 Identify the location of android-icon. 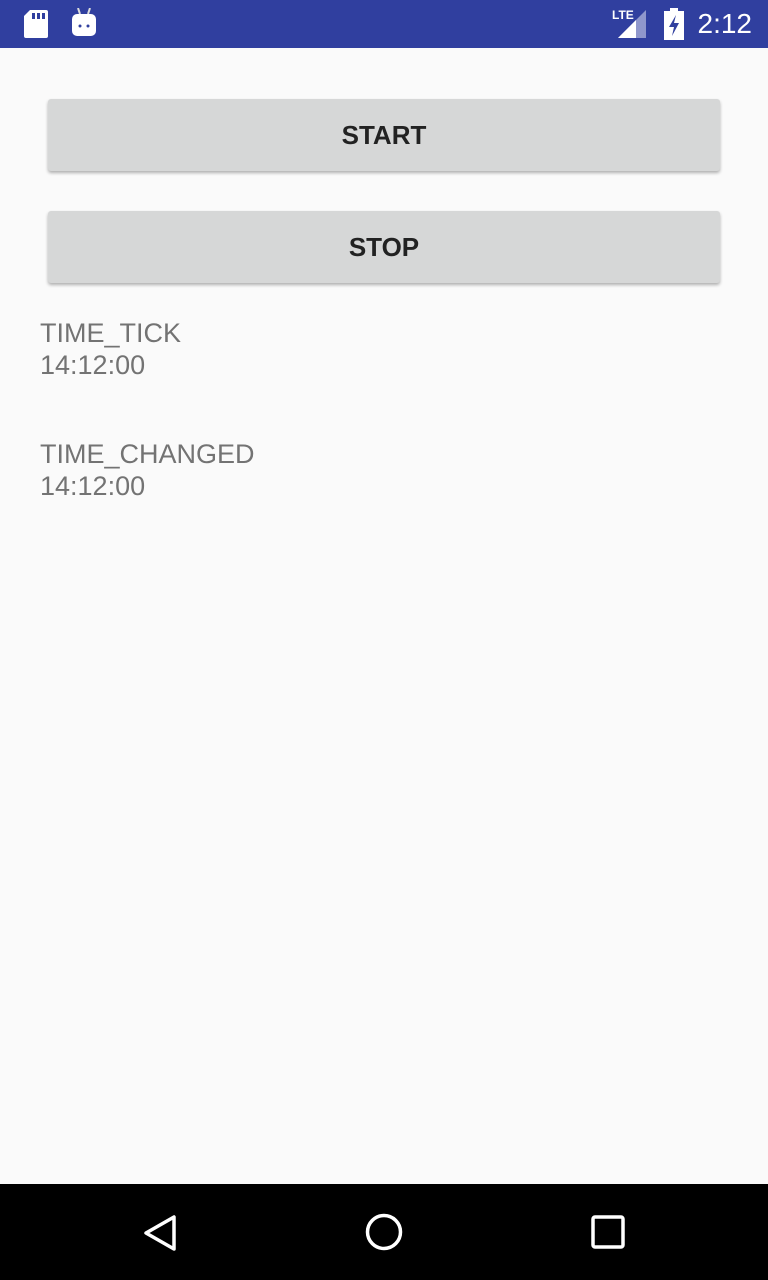
(84, 22).